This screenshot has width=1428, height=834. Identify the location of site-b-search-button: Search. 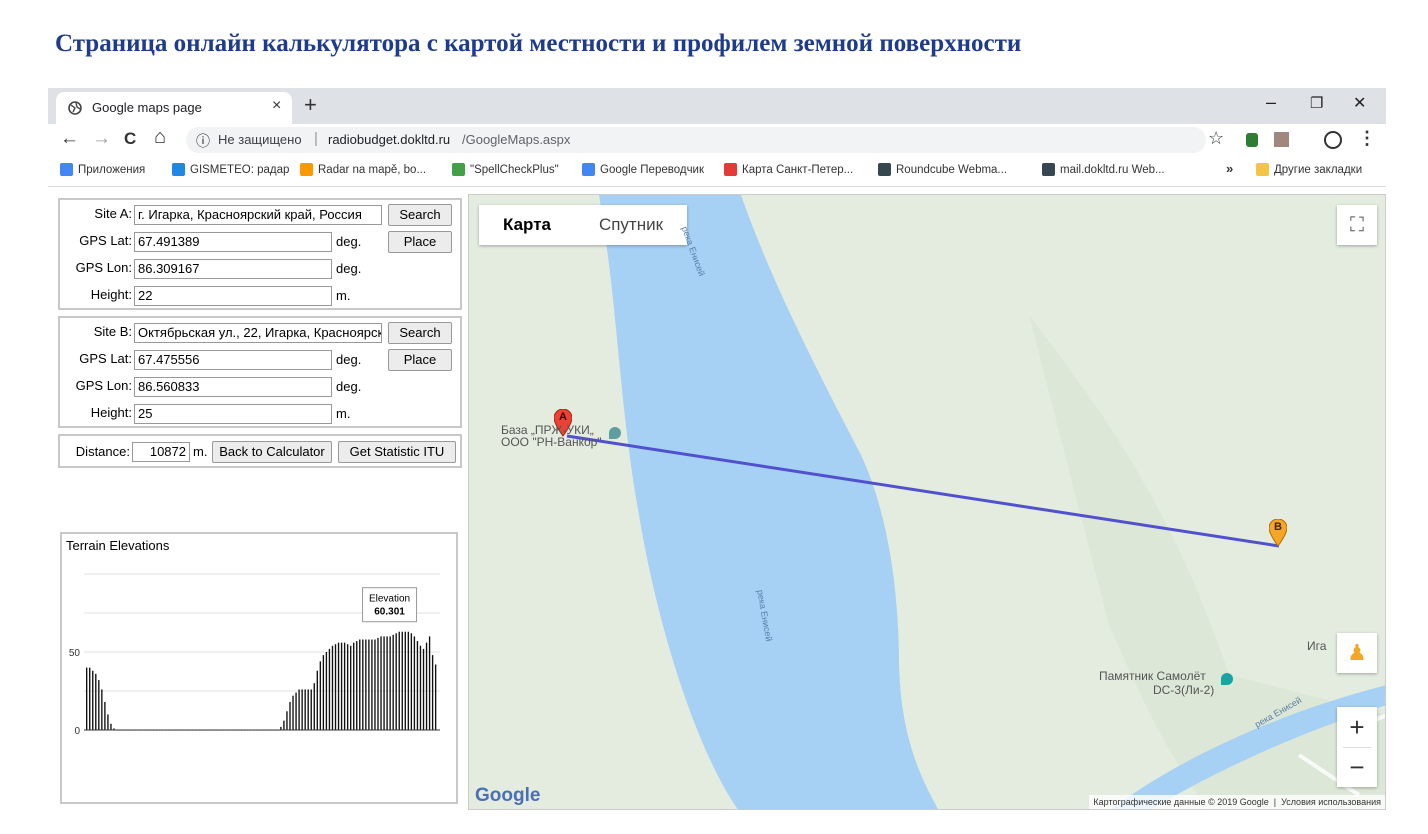
(420, 333).